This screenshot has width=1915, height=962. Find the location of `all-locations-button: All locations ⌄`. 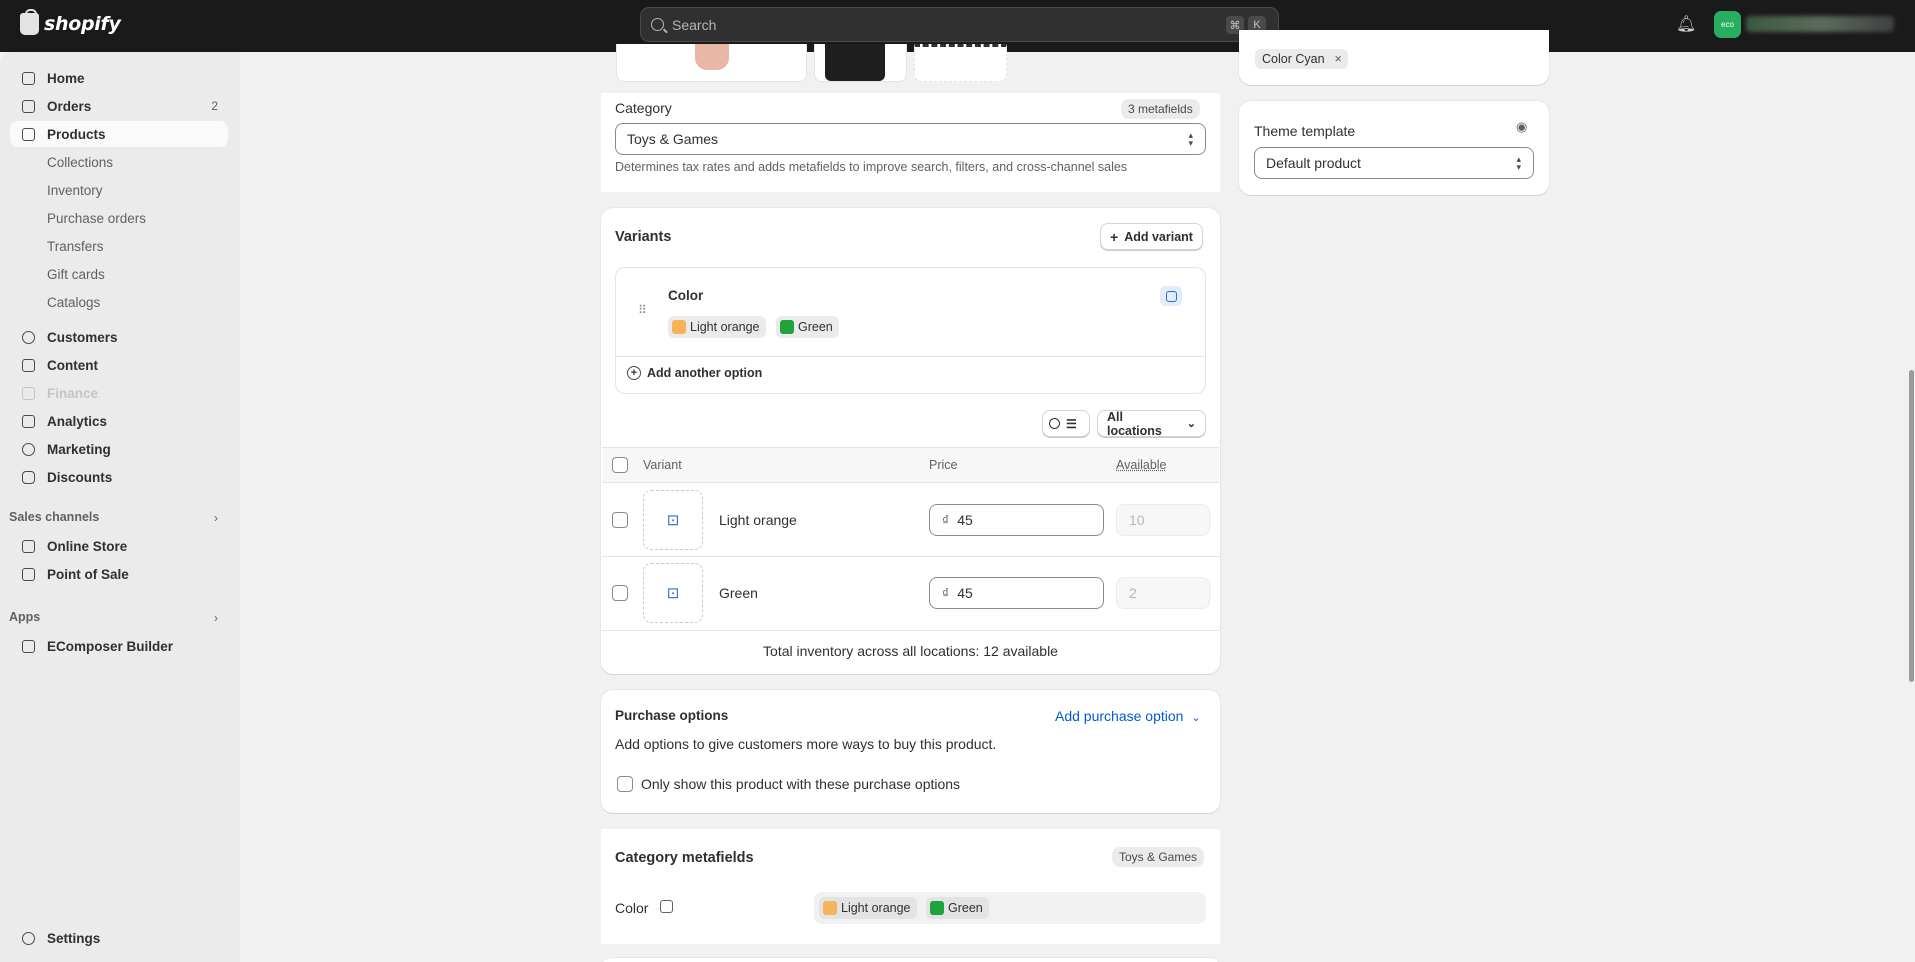

all-locations-button: All locations ⌄ is located at coordinates (1151, 423).